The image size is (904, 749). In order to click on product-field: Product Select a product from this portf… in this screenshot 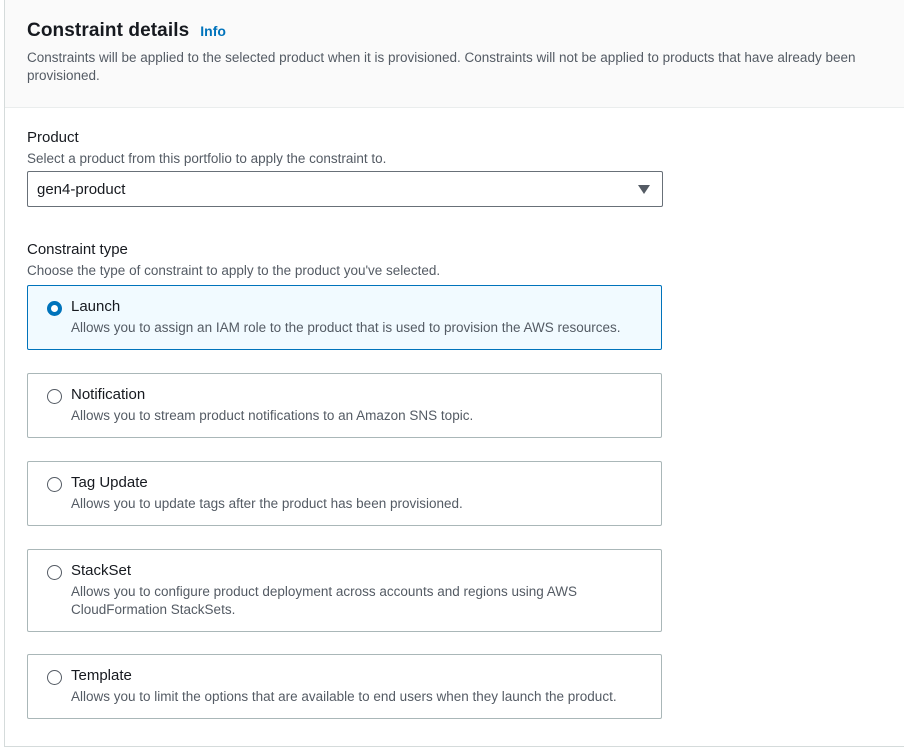, I will do `click(465, 167)`.